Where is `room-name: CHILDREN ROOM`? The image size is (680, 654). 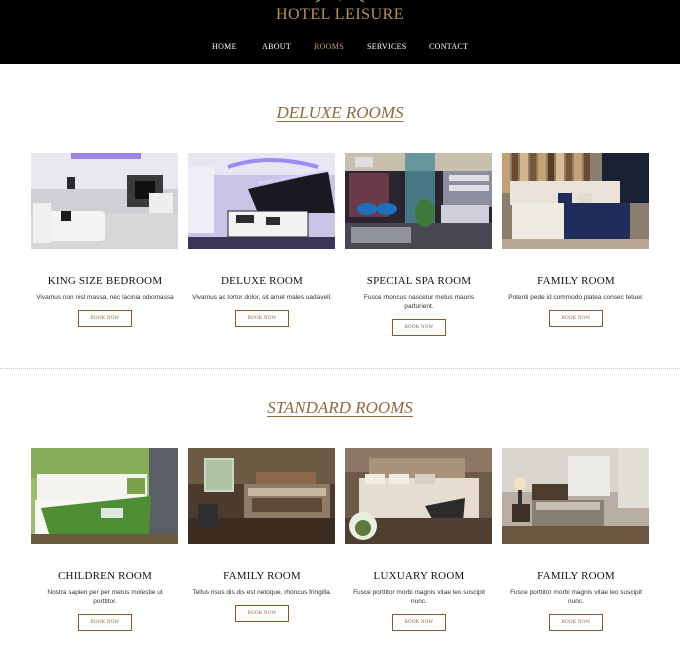
room-name: CHILDREN ROOM is located at coordinates (105, 576).